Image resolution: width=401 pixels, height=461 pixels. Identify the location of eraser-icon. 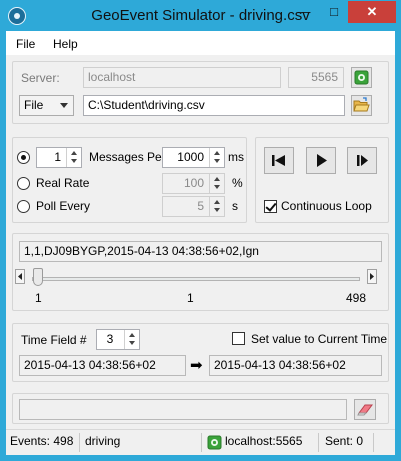
(365, 410).